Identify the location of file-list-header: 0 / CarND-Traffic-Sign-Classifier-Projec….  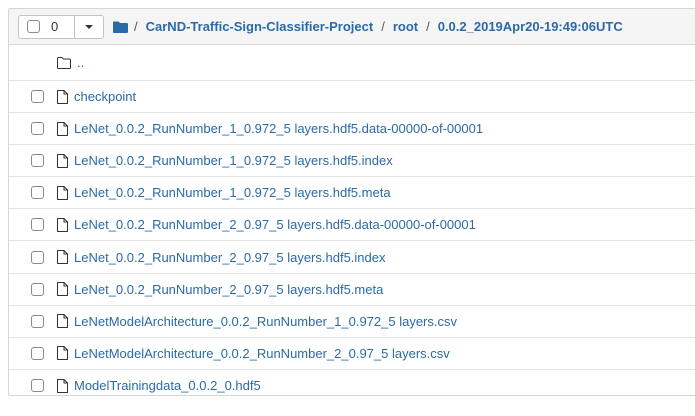
(352, 27).